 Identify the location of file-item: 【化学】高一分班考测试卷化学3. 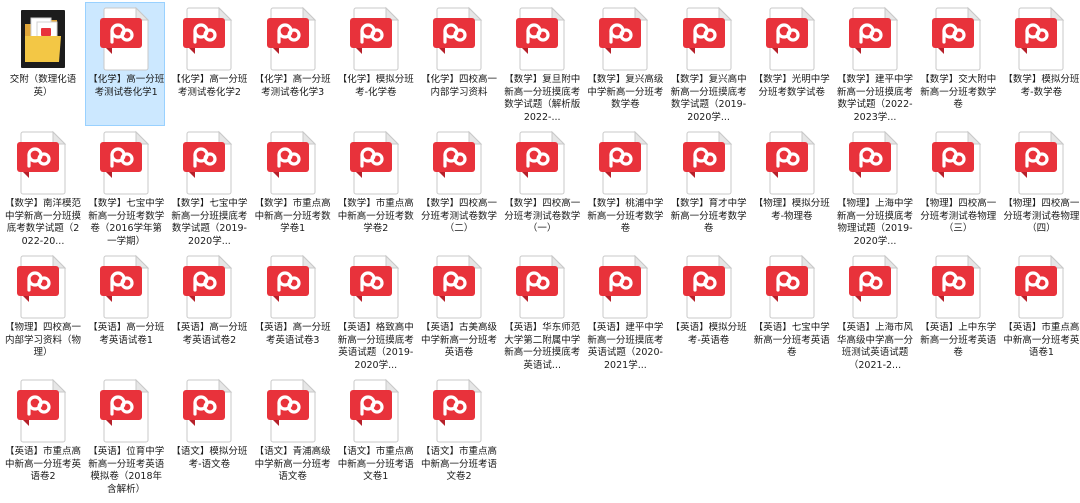
(292, 64).